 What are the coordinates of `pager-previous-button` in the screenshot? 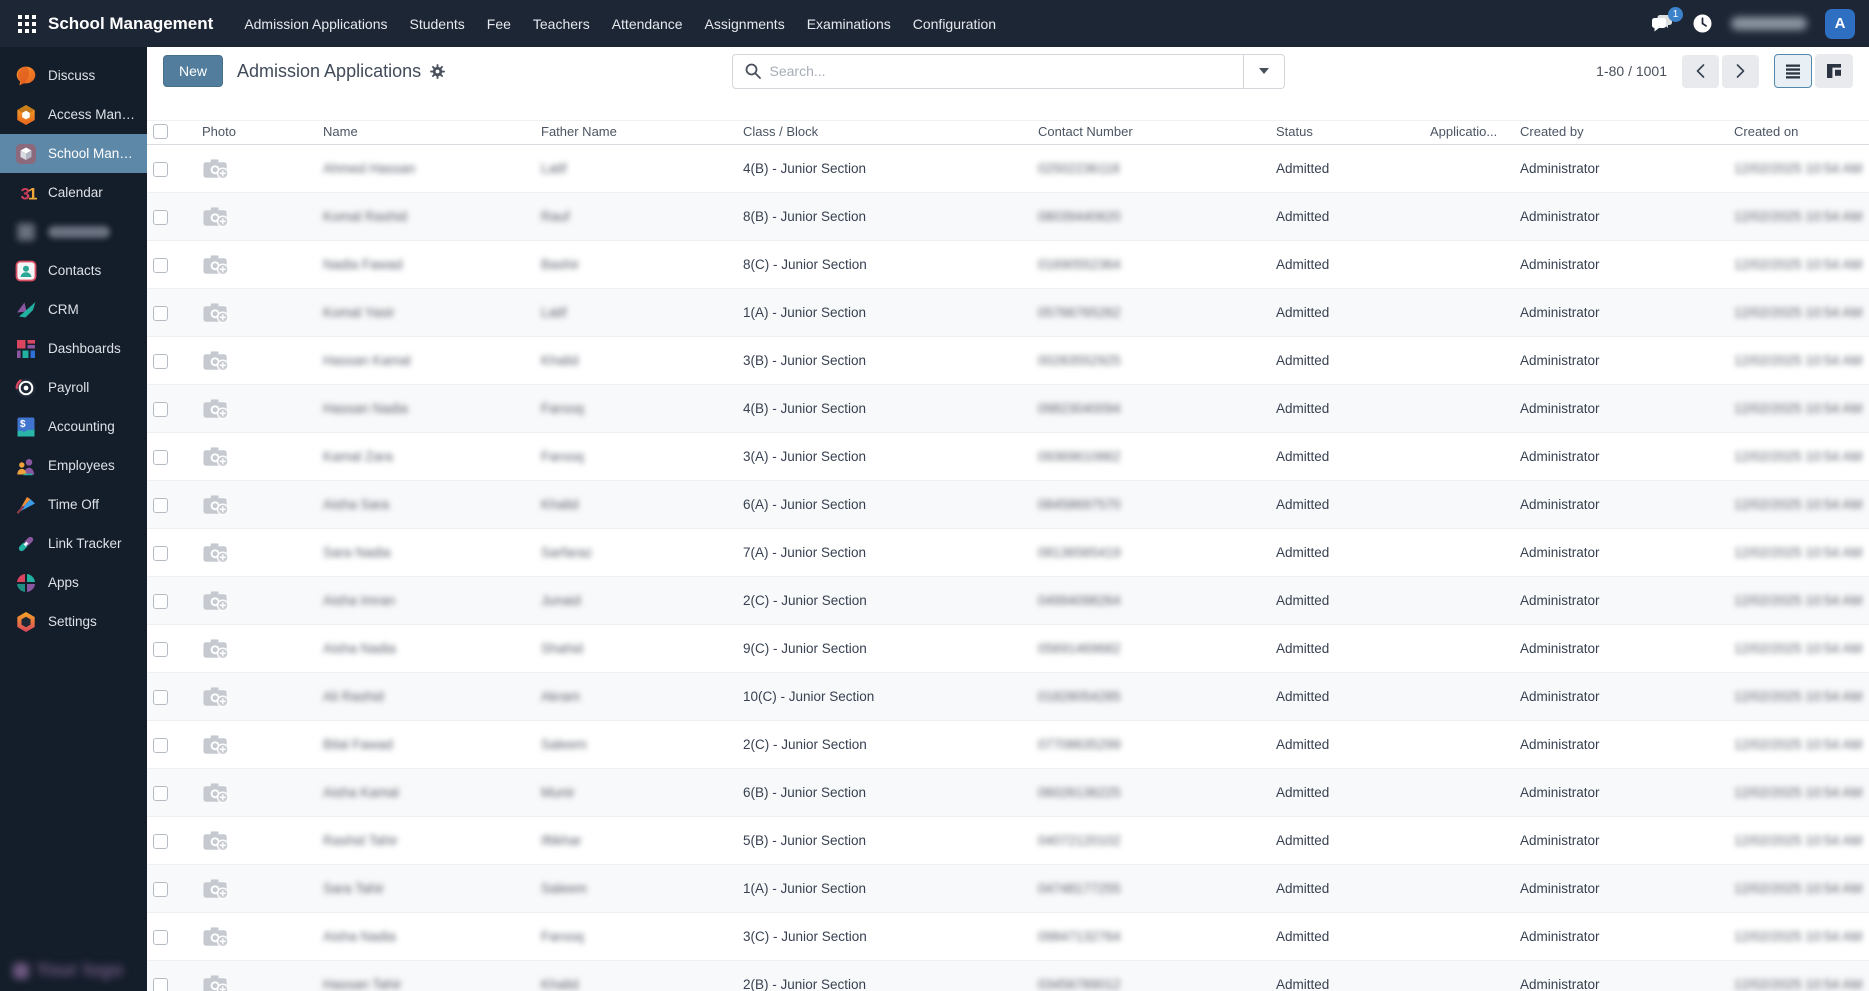 It's located at (1700, 71).